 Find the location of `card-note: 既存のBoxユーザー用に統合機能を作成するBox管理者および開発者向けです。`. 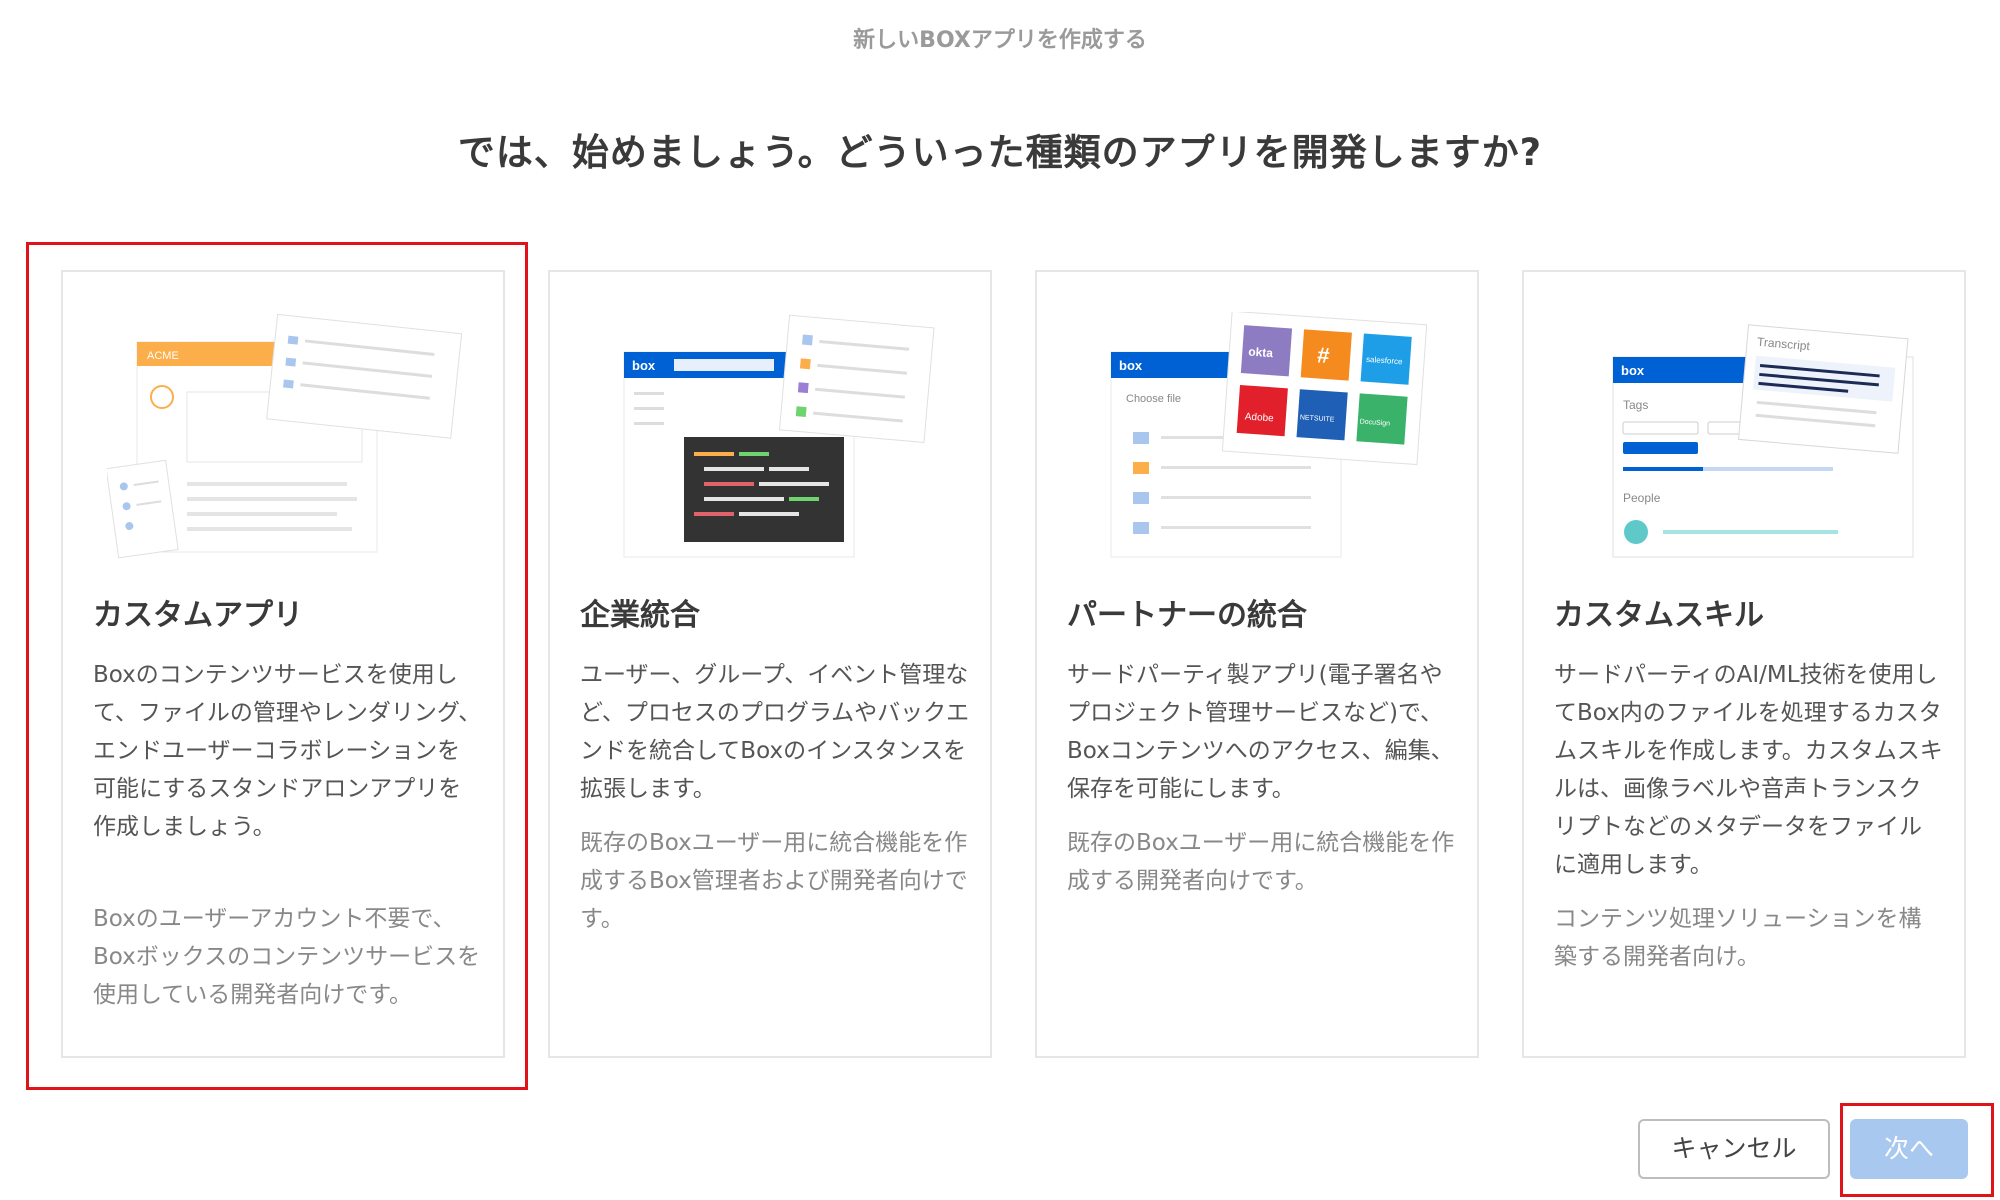

card-note: 既存のBoxユーザー用に統合機能を作成するBox管理者および開発者向けです。 is located at coordinates (774, 881).